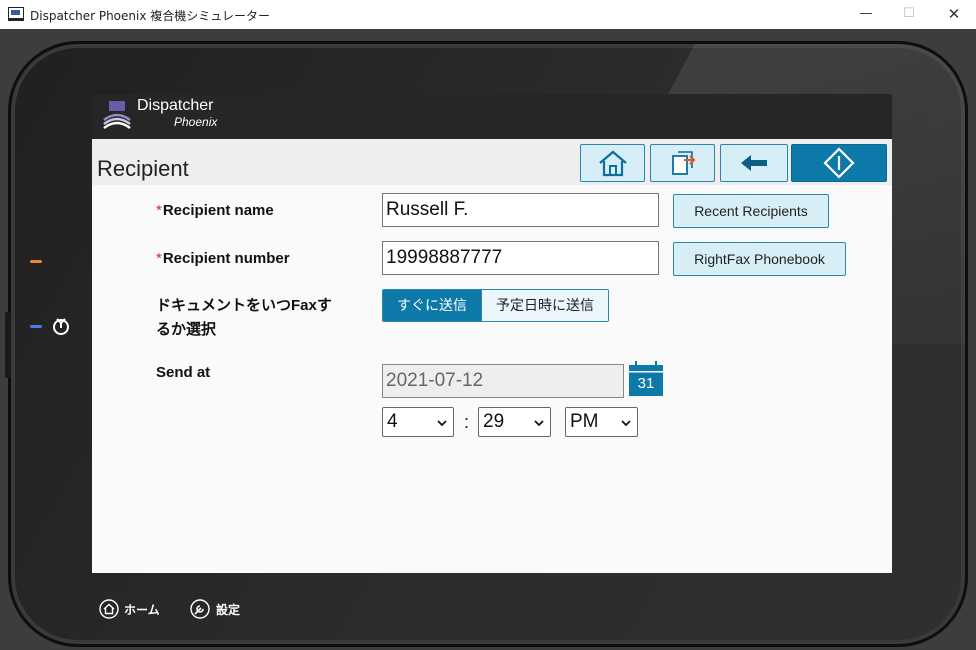 This screenshot has height=650, width=976. Describe the element at coordinates (488, 14) in the screenshot. I see `window-titlebar: Dispatcher Phoenix 複合機シミュレーター — ☐ ✕` at that location.